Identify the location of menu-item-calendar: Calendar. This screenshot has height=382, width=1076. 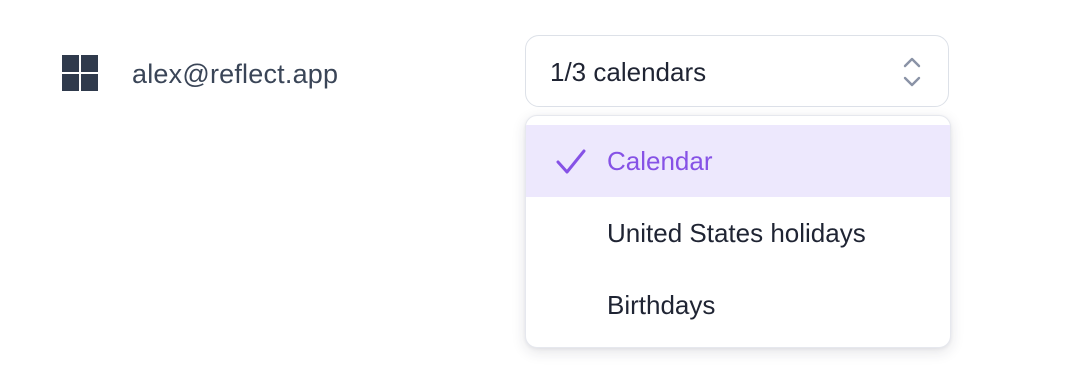
(738, 161).